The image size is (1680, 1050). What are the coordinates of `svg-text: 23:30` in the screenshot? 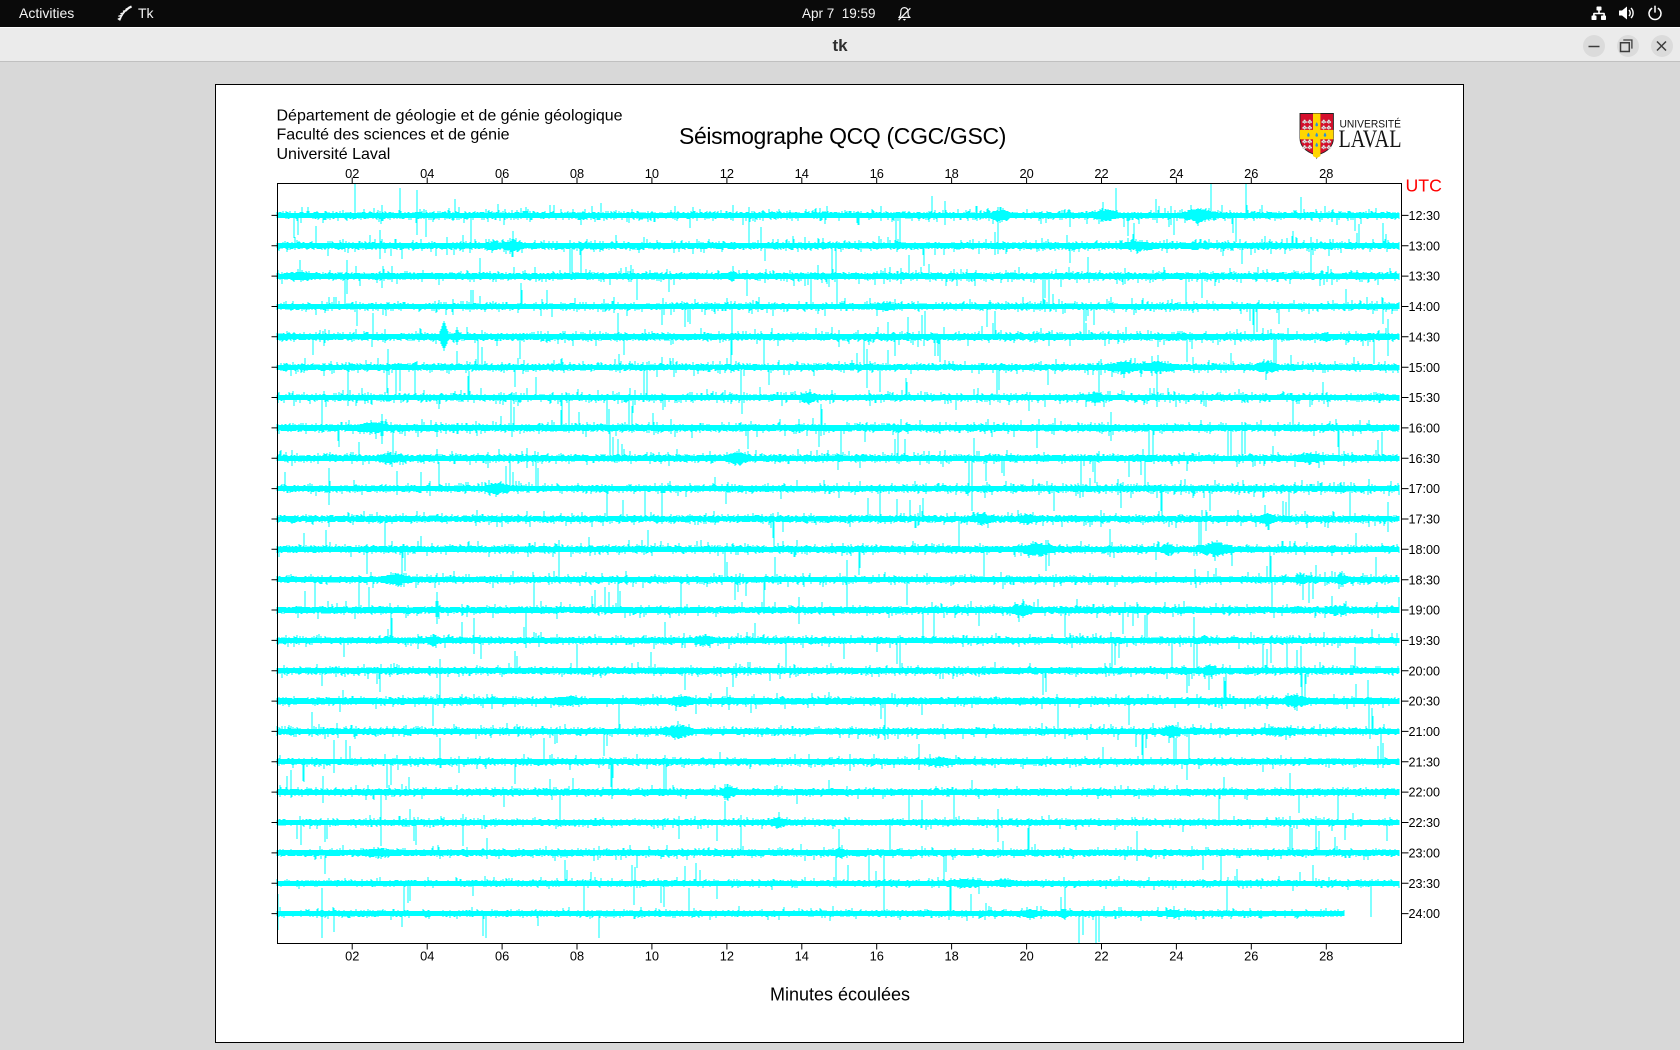 It's located at (1425, 884).